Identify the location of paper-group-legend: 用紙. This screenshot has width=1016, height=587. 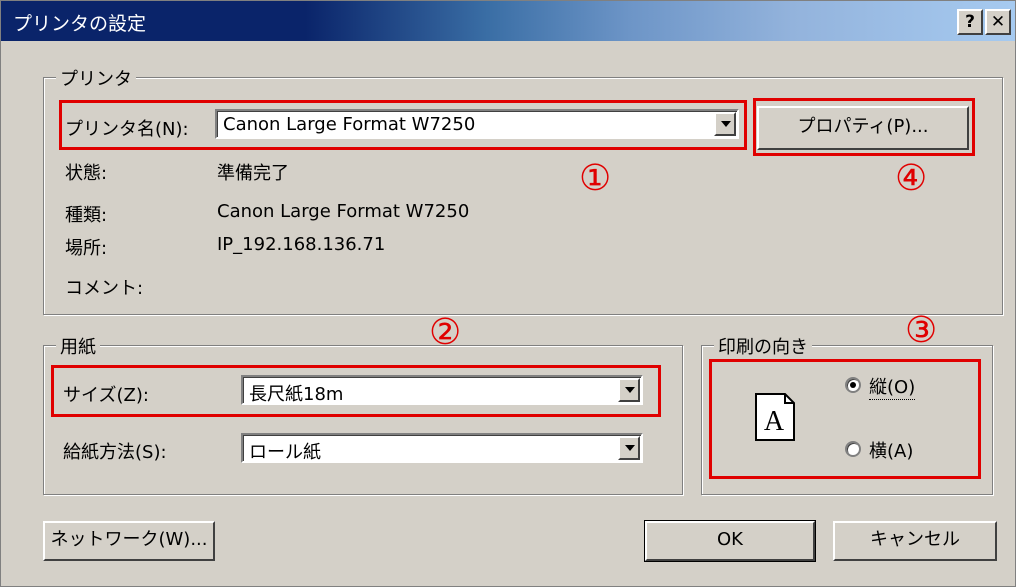
(78, 346).